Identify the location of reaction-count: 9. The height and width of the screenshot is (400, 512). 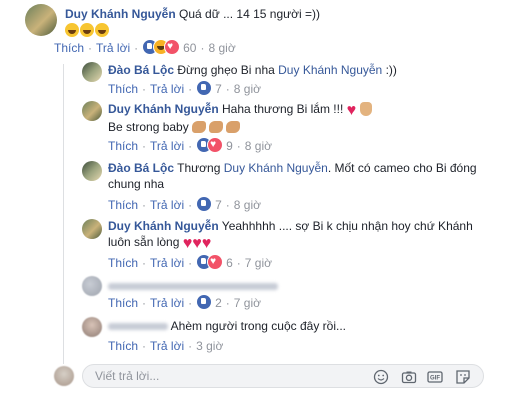
(229, 146).